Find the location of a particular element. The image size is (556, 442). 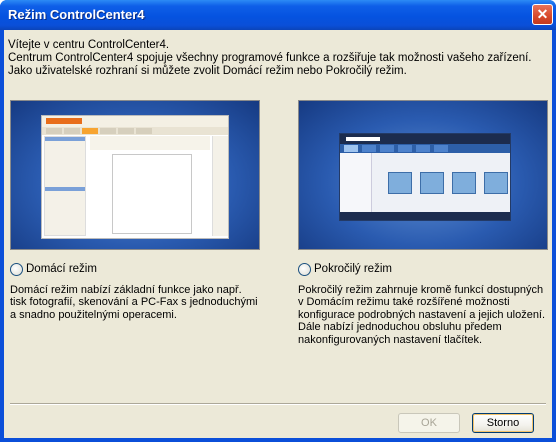

home-mode-radio-label: Domácí režim is located at coordinates (61, 269).